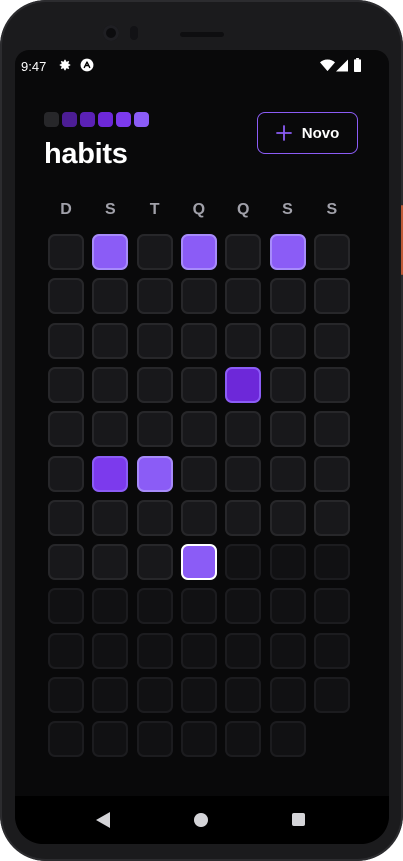 Image resolution: width=403 pixels, height=861 pixels. Describe the element at coordinates (86, 154) in the screenshot. I see `page-title: habits` at that location.